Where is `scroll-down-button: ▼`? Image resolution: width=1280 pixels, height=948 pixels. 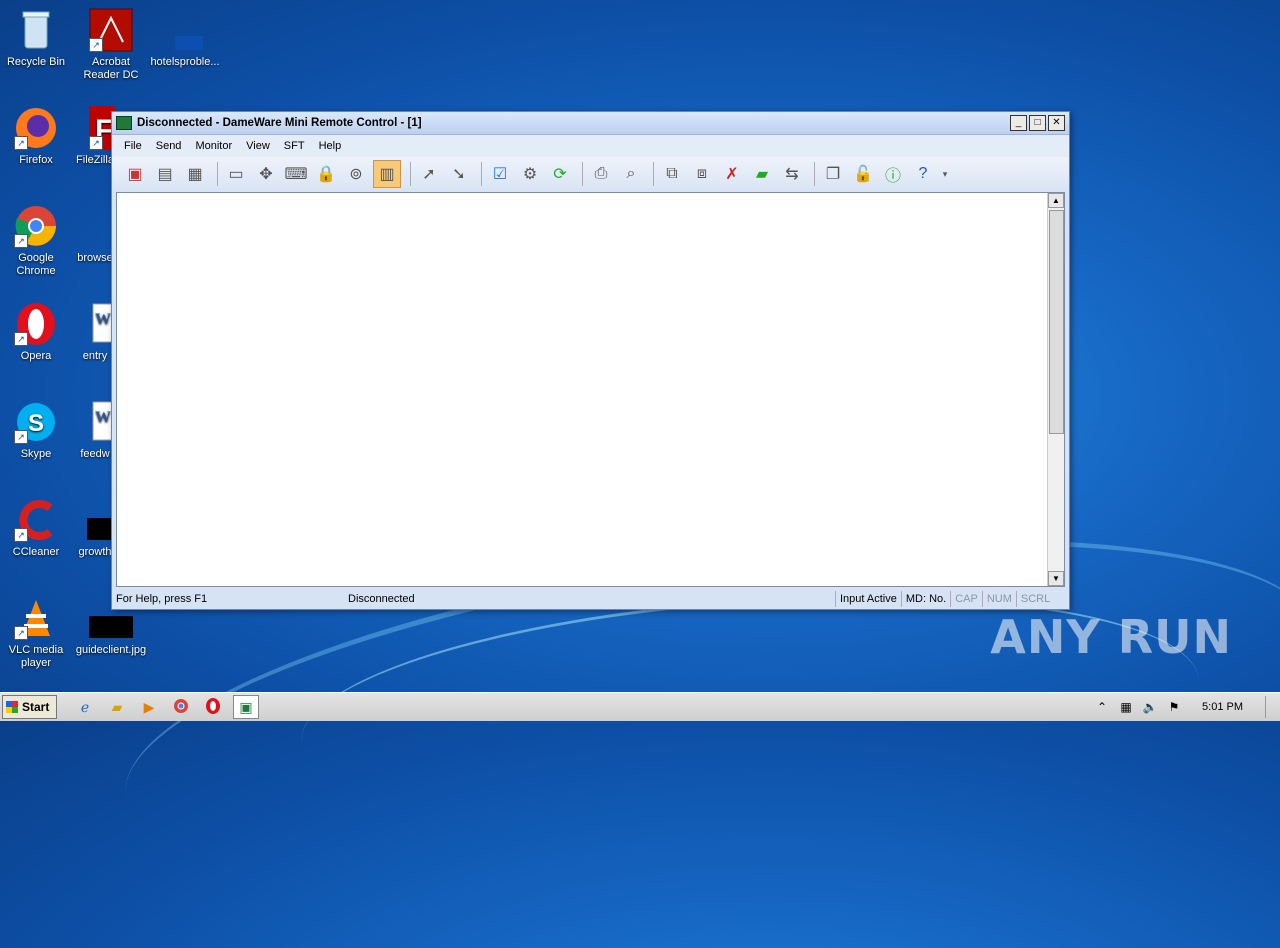 scroll-down-button: ▼ is located at coordinates (1056, 578).